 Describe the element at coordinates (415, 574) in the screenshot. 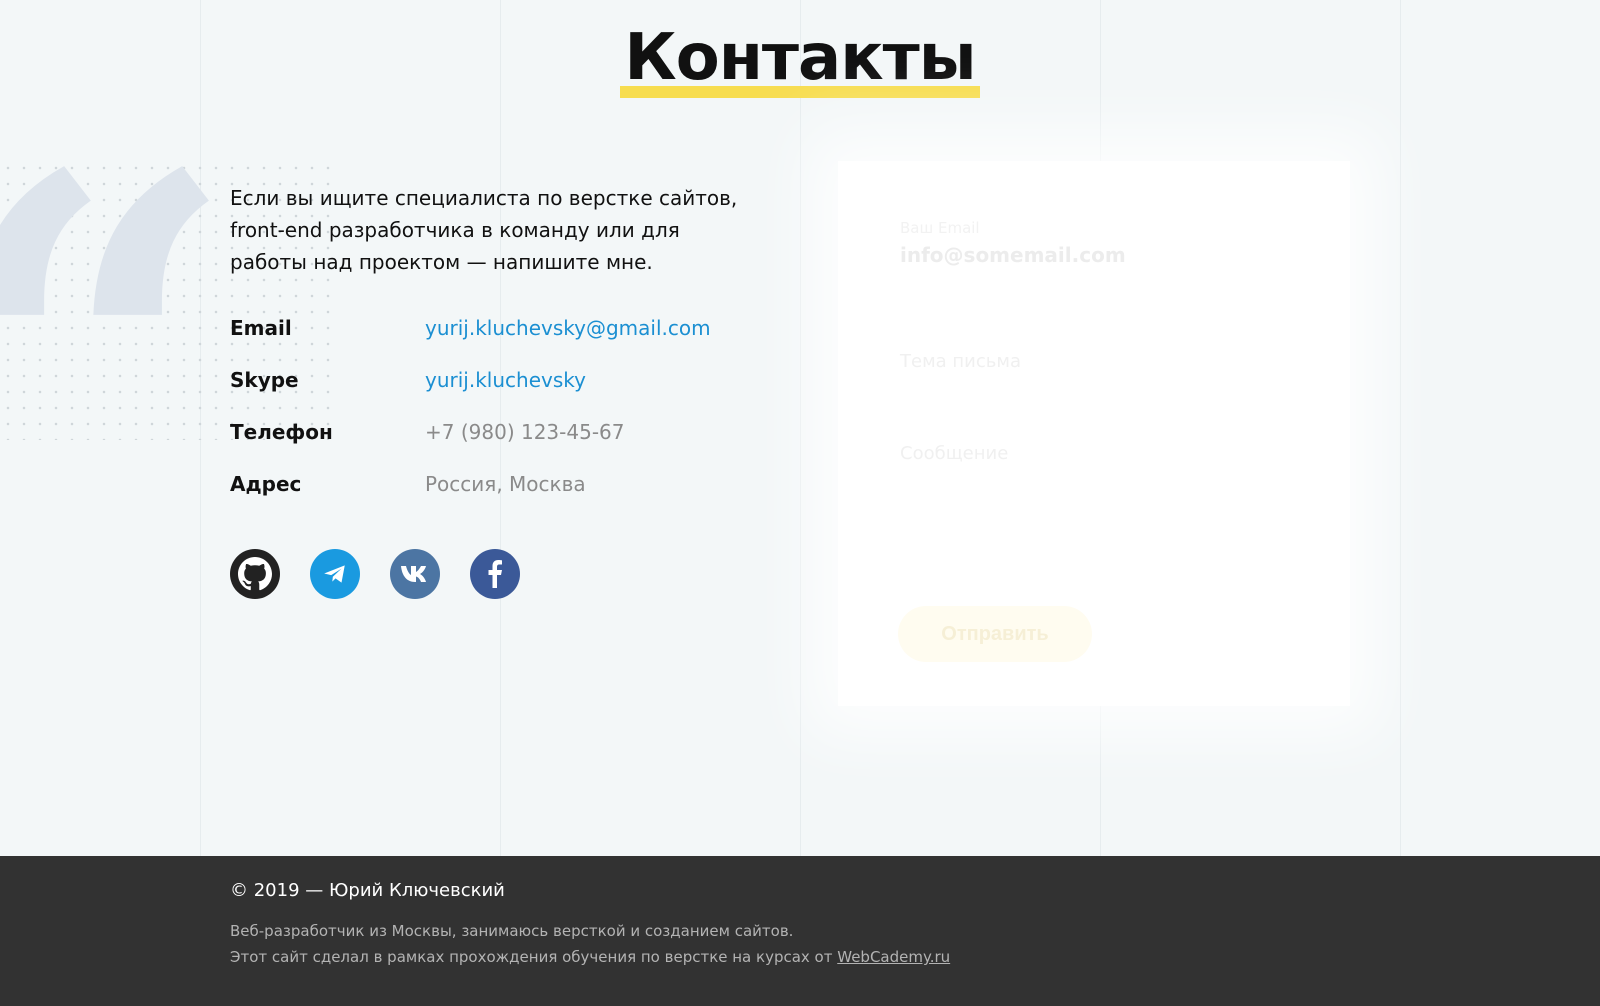

I see `vk-icon` at that location.